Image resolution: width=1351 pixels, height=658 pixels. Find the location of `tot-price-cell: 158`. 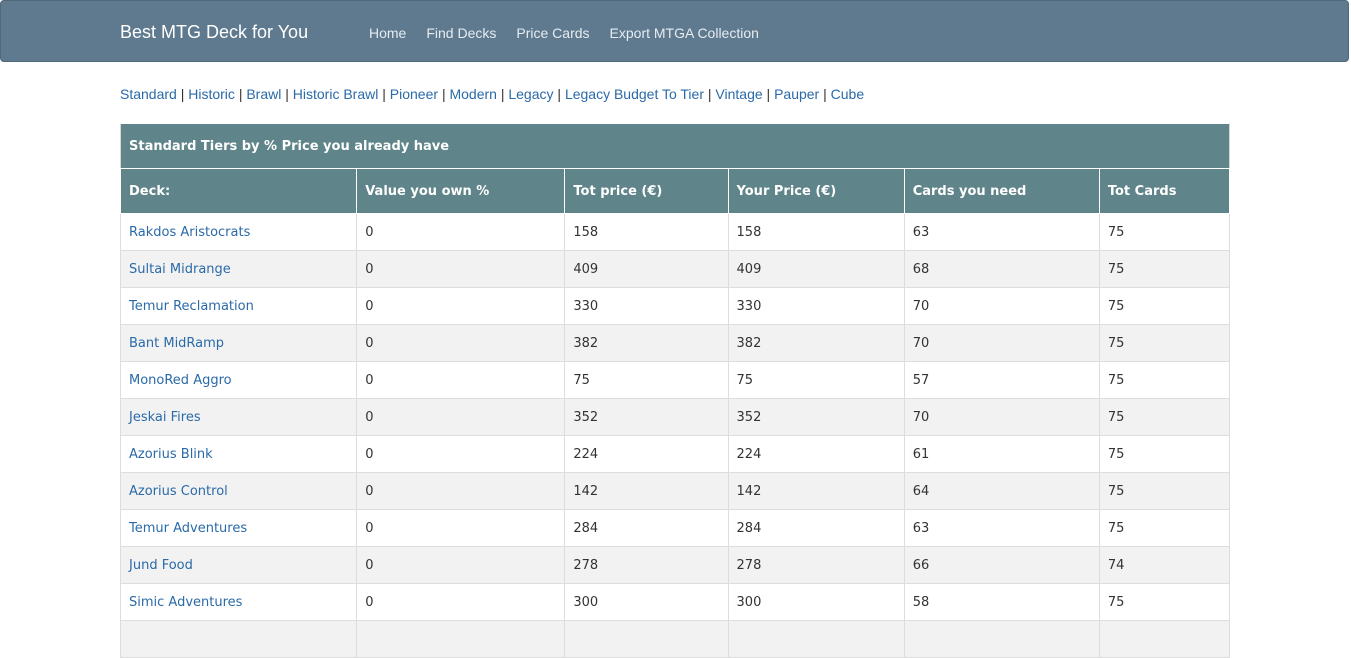

tot-price-cell: 158 is located at coordinates (646, 232).